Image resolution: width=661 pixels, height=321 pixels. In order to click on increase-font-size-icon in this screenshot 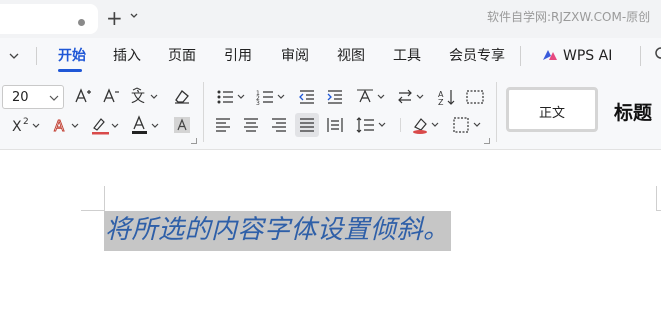, I will do `click(83, 96)`.